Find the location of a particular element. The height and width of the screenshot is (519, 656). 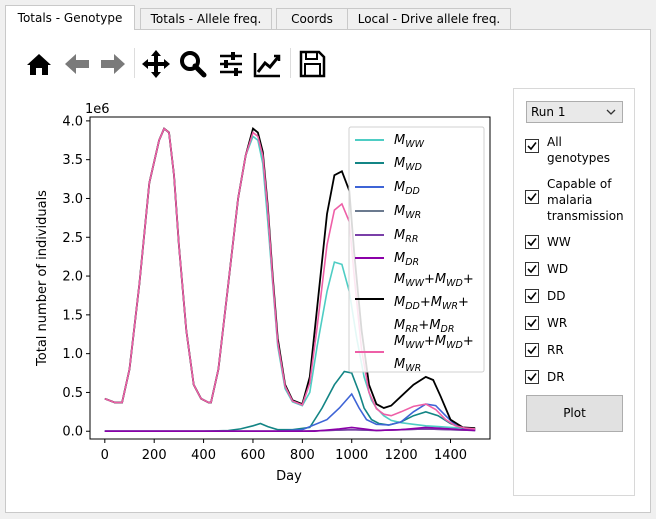

checkbox-dd is located at coordinates (532, 296).